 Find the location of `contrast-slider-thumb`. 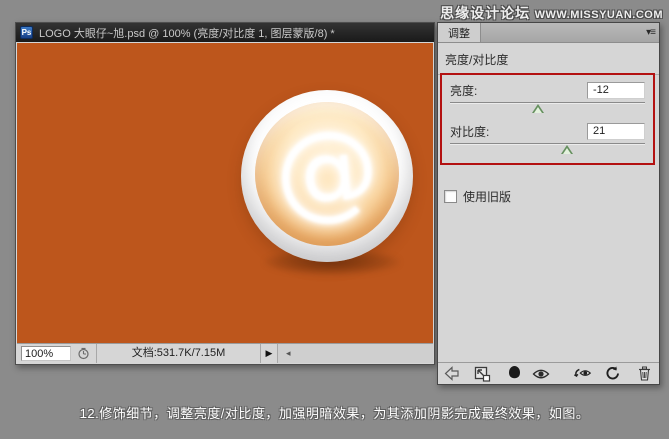

contrast-slider-thumb is located at coordinates (567, 149).